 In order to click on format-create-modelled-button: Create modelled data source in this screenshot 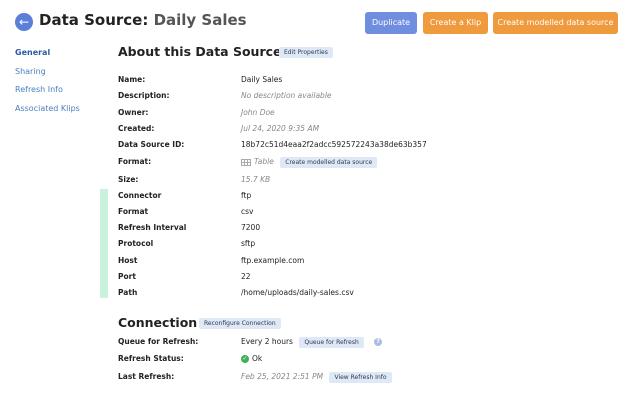, I will do `click(329, 162)`.